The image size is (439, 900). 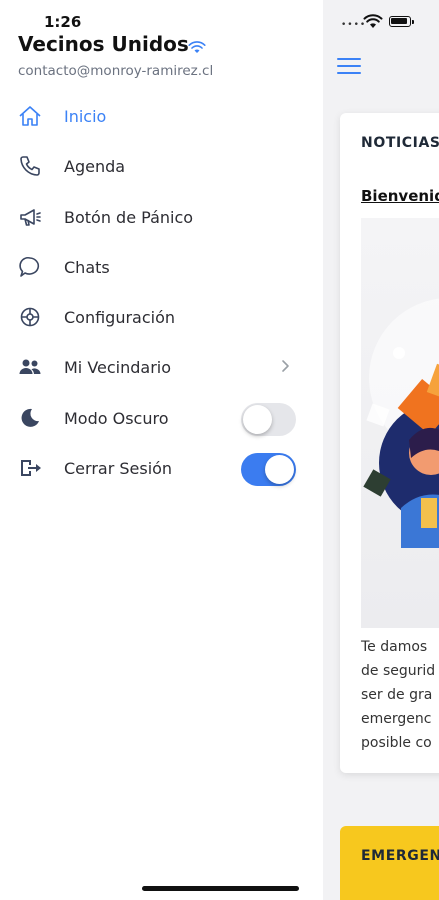 What do you see at coordinates (161, 268) in the screenshot?
I see `menu-item-chats: Chats` at bounding box center [161, 268].